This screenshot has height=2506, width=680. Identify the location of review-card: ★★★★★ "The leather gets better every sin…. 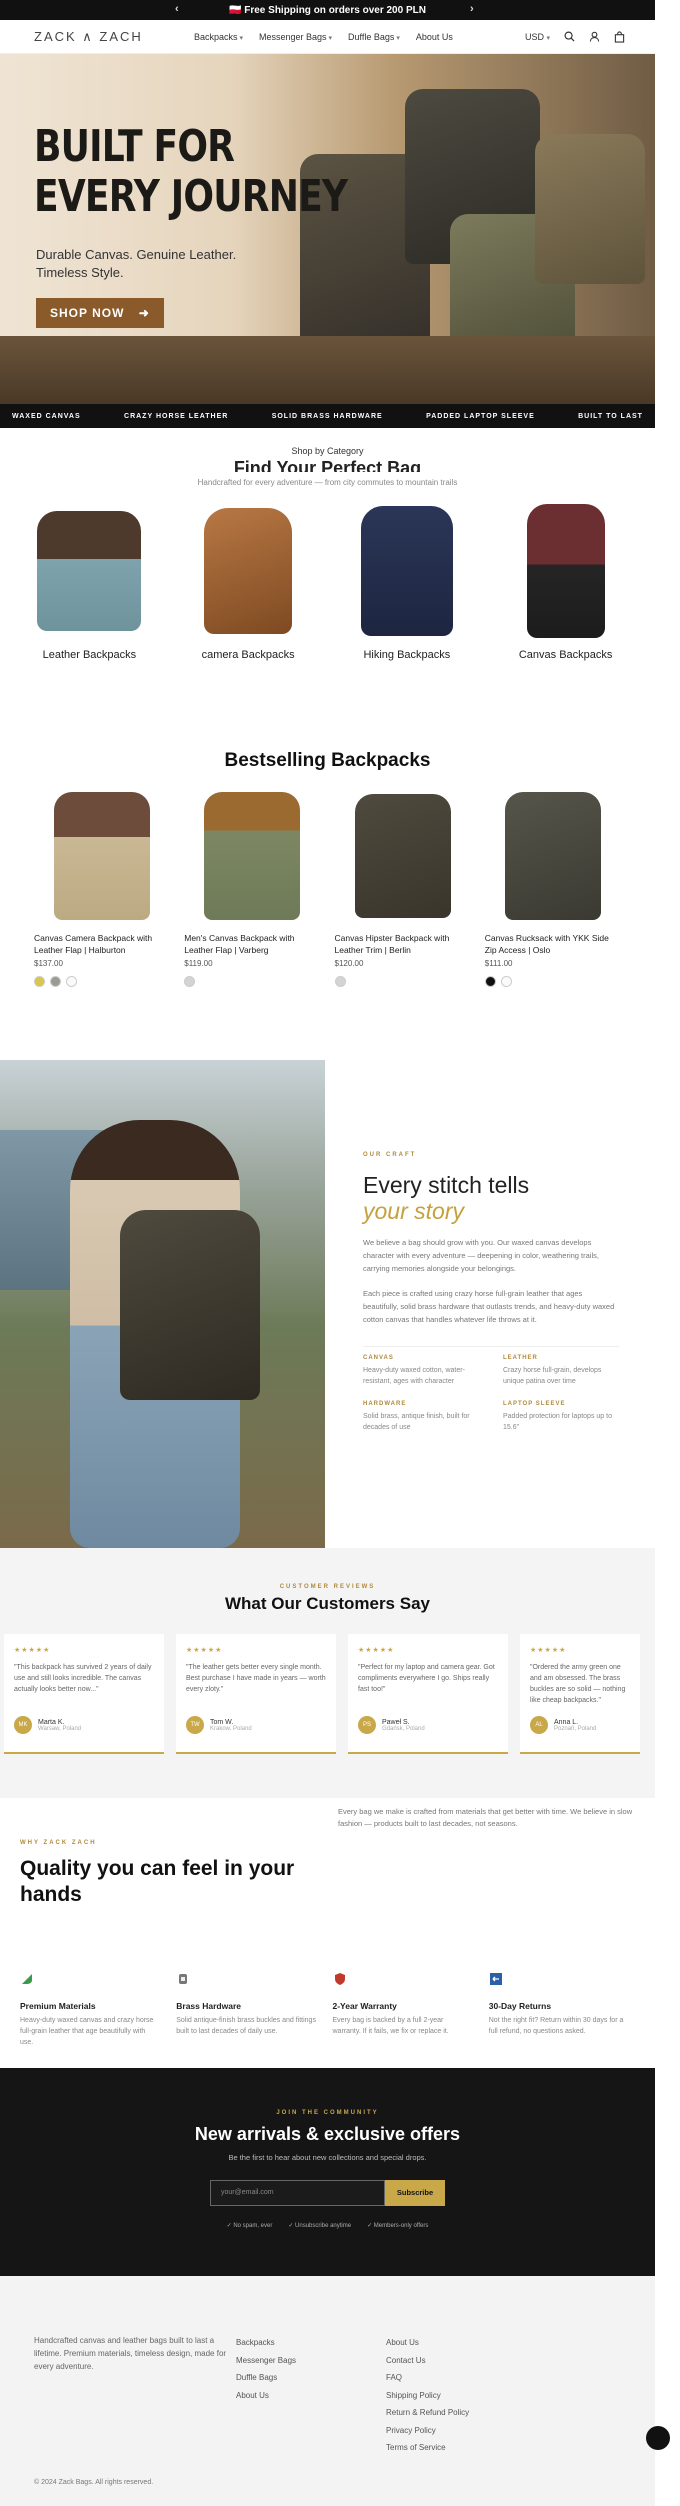
(256, 1694).